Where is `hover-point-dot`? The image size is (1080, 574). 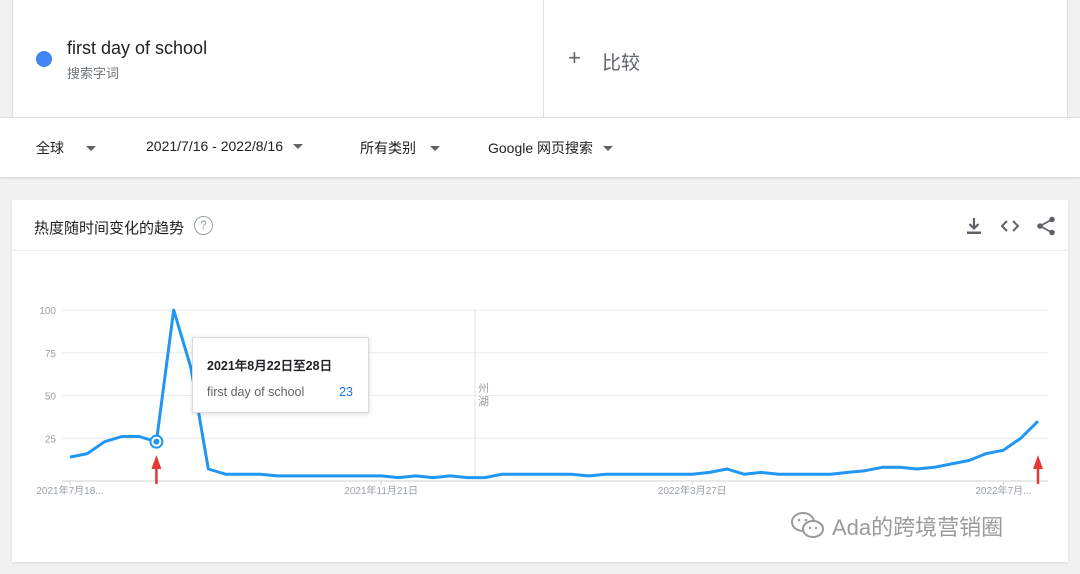 hover-point-dot is located at coordinates (156, 441).